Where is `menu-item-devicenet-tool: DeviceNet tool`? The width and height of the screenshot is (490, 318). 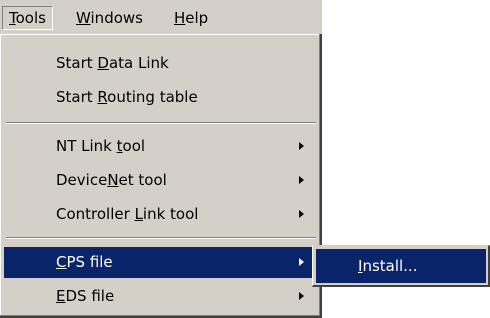 menu-item-devicenet-tool: DeviceNet tool is located at coordinates (161, 180).